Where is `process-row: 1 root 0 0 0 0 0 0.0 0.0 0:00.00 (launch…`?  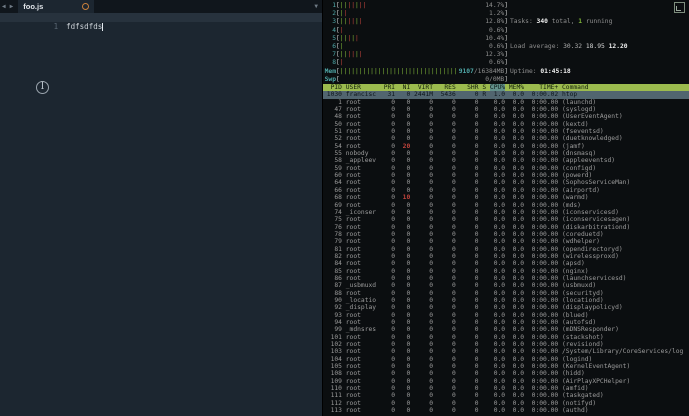
process-row: 1 root 0 0 0 0 0 0.0 0.0 0:00.00 (launch… is located at coordinates (506, 102).